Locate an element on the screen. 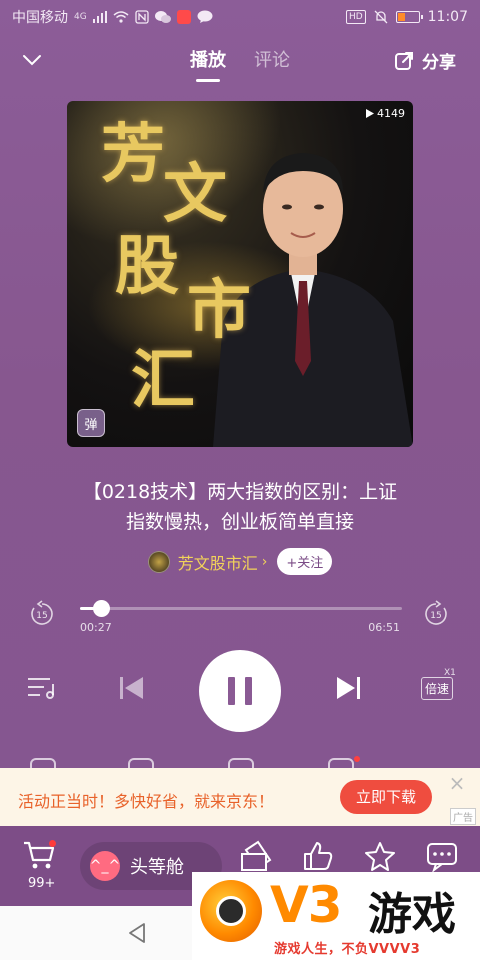 This screenshot has width=480, height=960. author-name: 芳文股市汇 is located at coordinates (218, 562).